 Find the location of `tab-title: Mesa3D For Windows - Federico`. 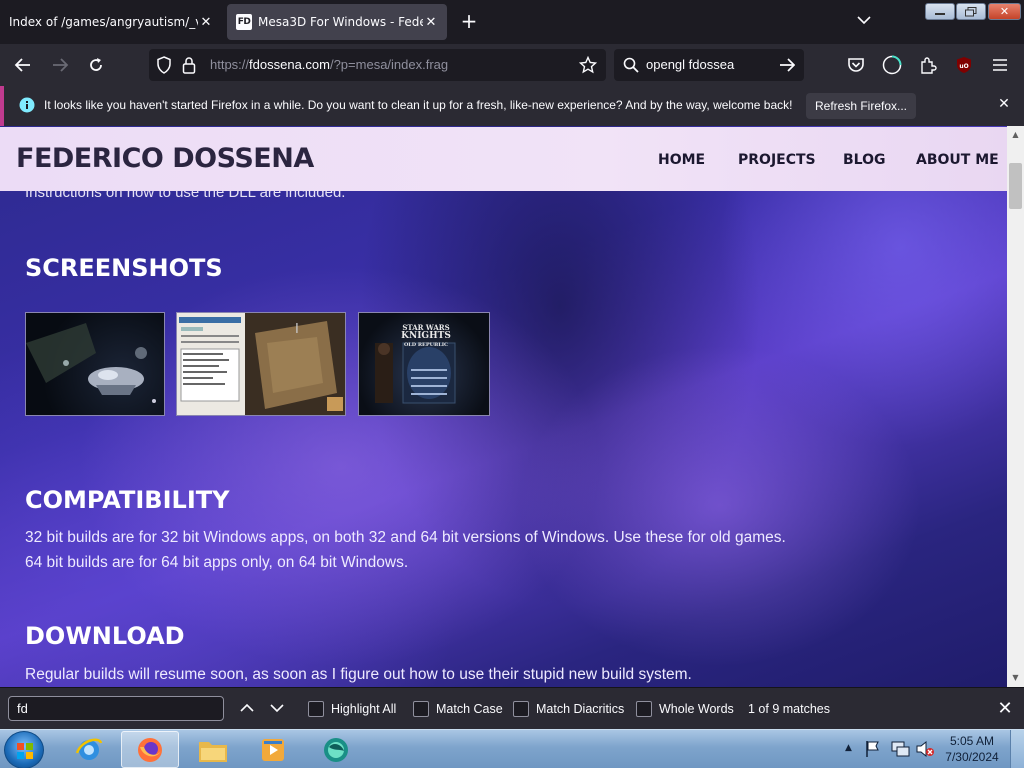

tab-title: Mesa3D For Windows - Federico is located at coordinates (340, 22).